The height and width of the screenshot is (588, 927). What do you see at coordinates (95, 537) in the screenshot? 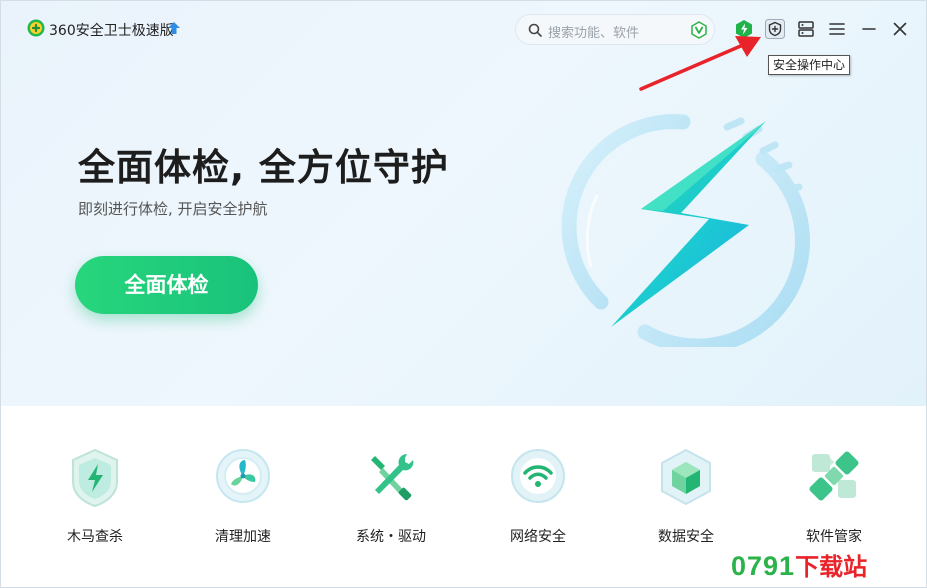
I see `tool-label: 木马查杀` at bounding box center [95, 537].